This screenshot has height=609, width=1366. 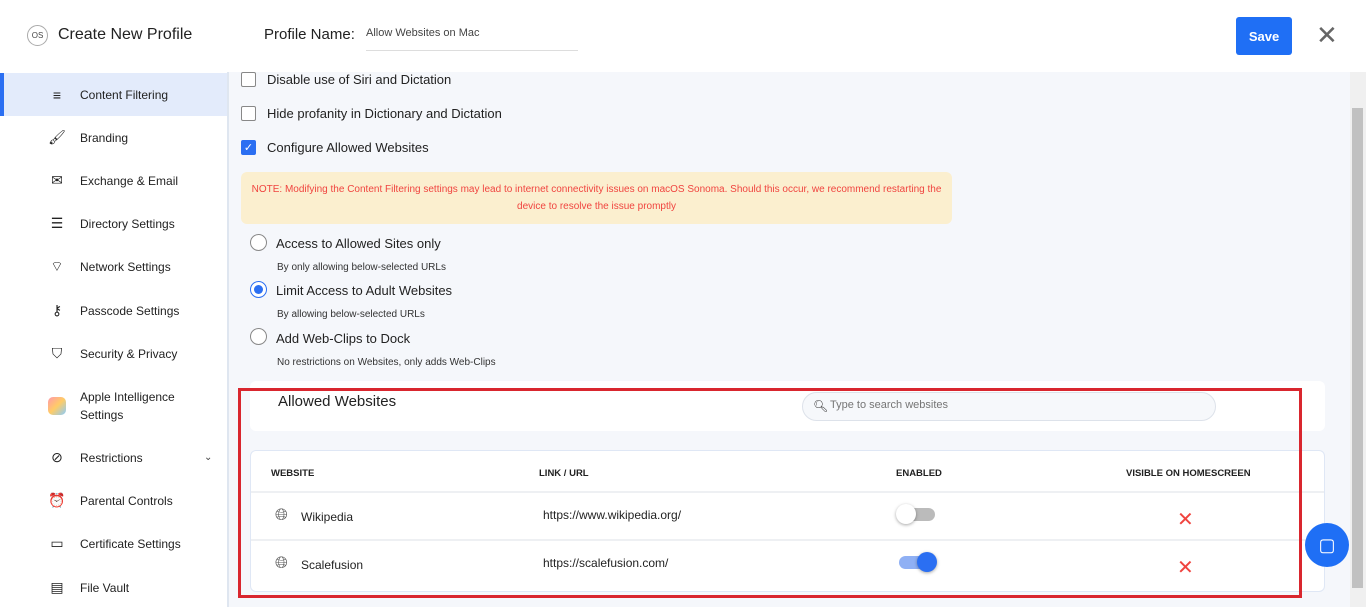 I want to click on column-header: VISIBLE ON HOMESCREEN, so click(x=1188, y=473).